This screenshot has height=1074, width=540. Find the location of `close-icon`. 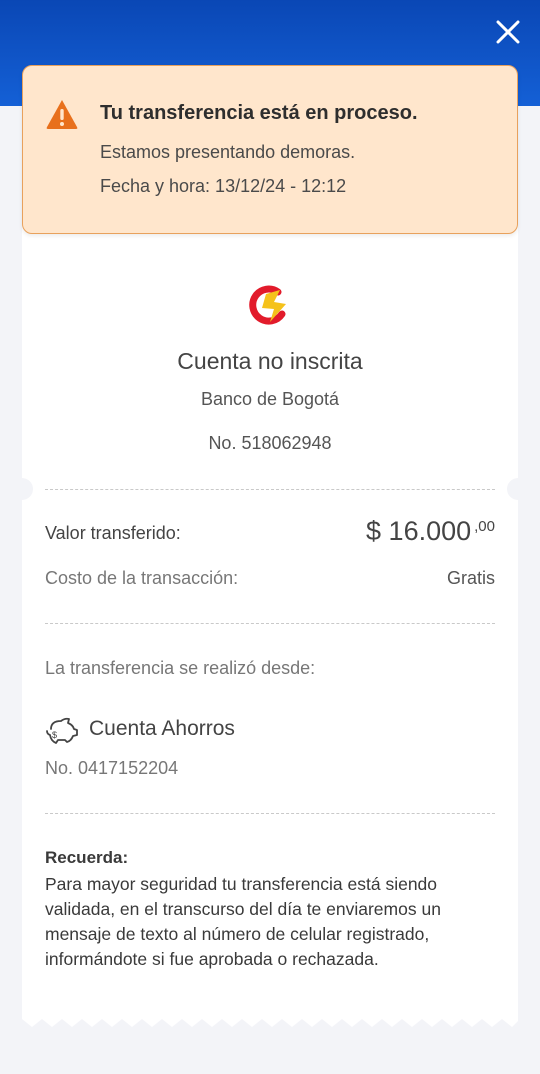

close-icon is located at coordinates (508, 32).